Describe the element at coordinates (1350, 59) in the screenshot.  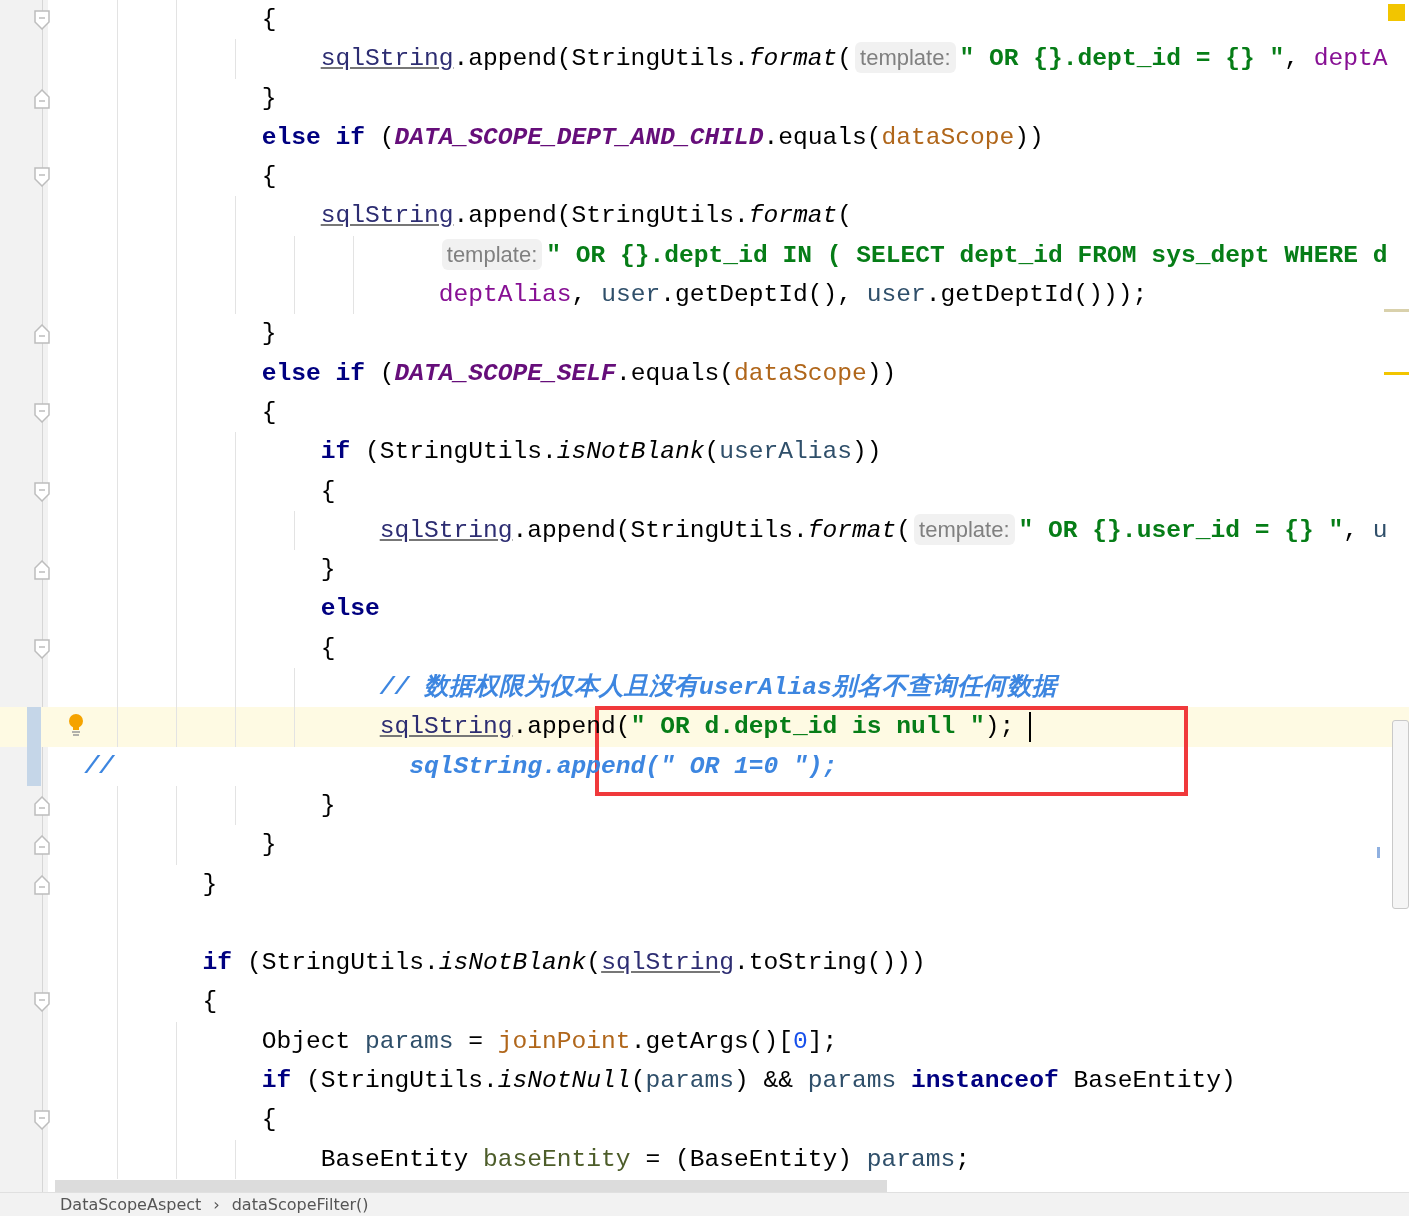
I see `field-name: deptA` at that location.